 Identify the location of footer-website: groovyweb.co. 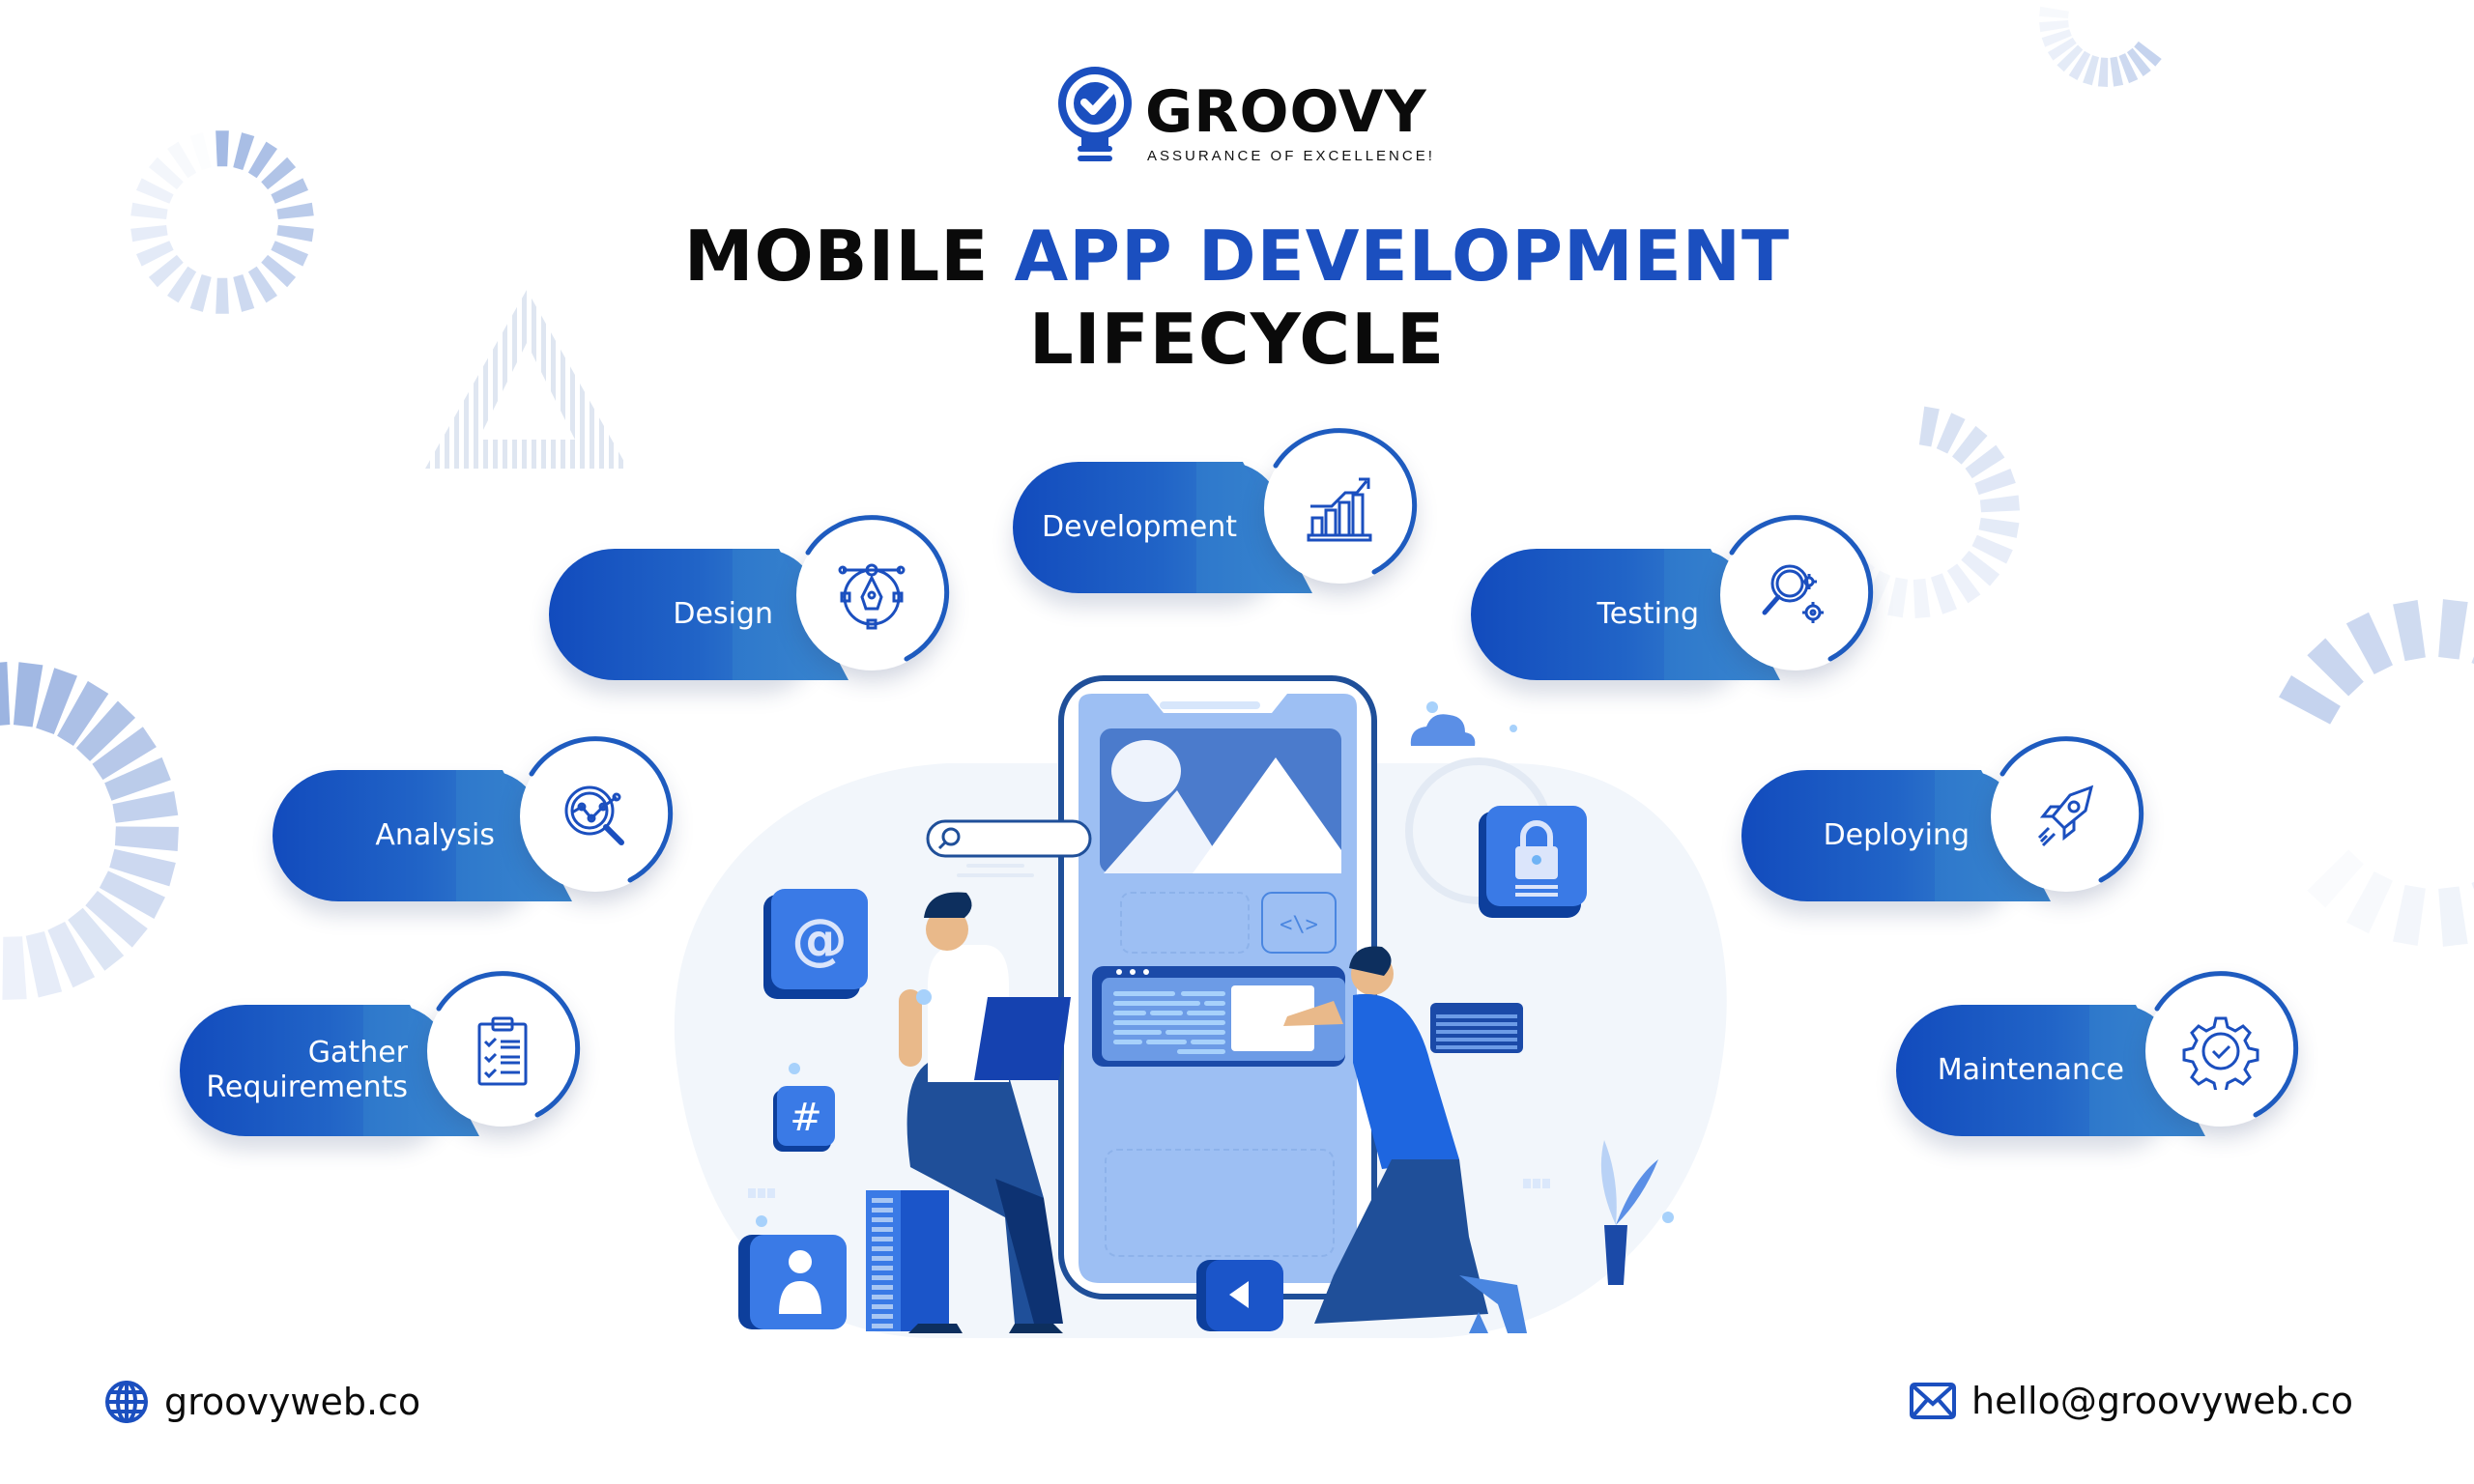
(262, 1402).